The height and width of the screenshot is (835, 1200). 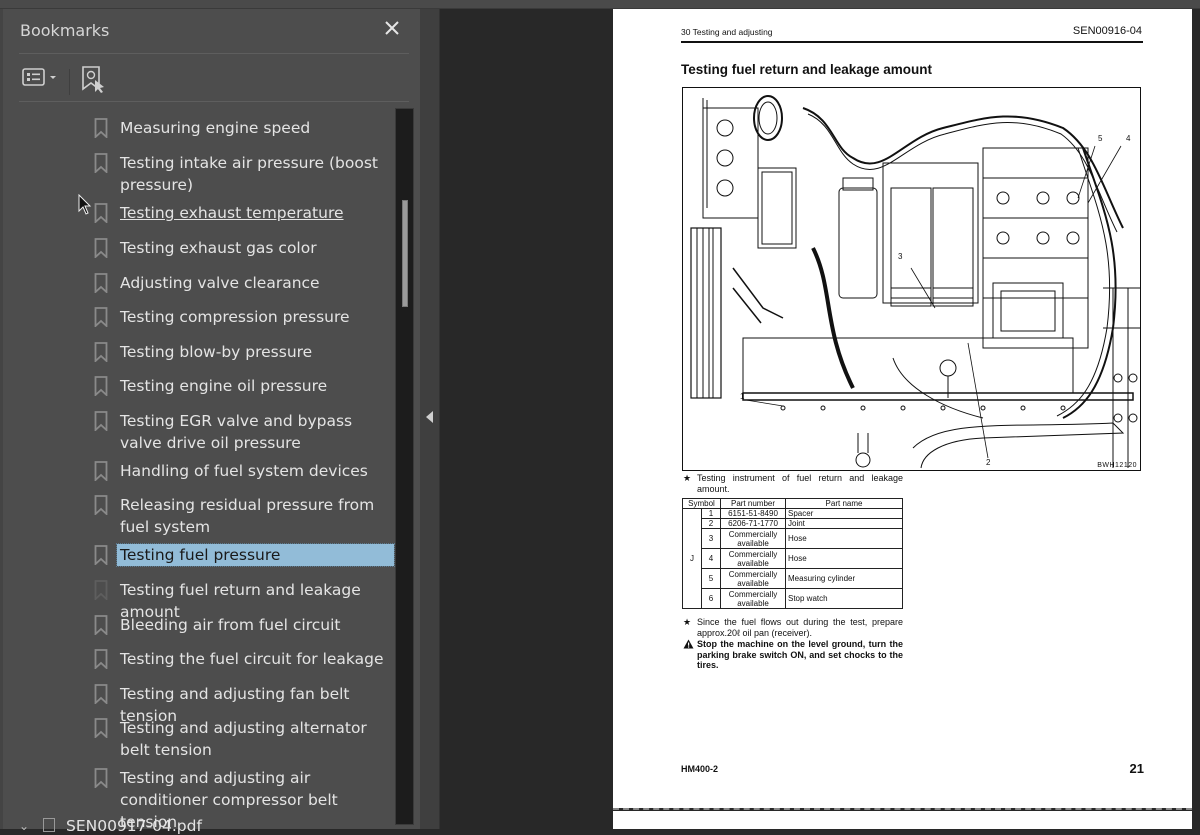 I want to click on symbol-cell: J, so click(x=692, y=558).